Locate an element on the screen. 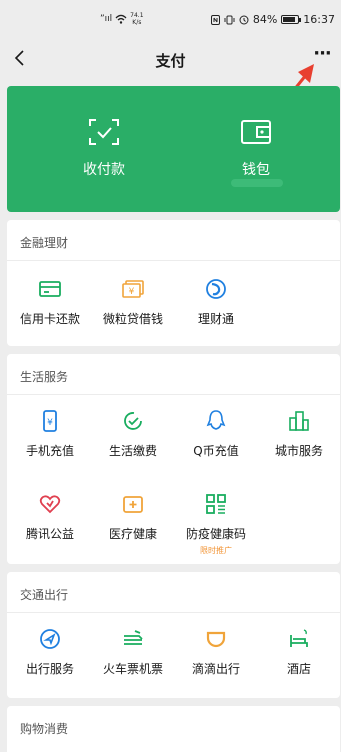 This screenshot has height=752, width=341. item-label: 腾讯公益 is located at coordinates (49, 534).